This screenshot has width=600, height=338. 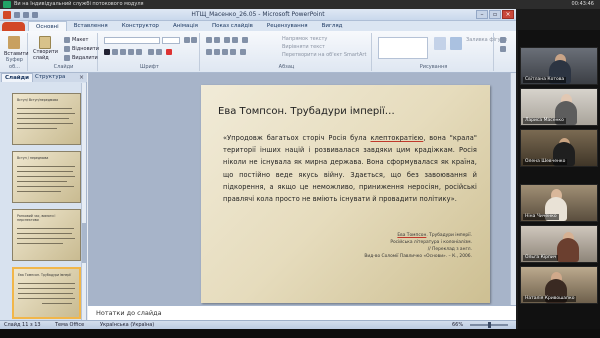 I want to click on font-size-dropdown, so click(x=171, y=40).